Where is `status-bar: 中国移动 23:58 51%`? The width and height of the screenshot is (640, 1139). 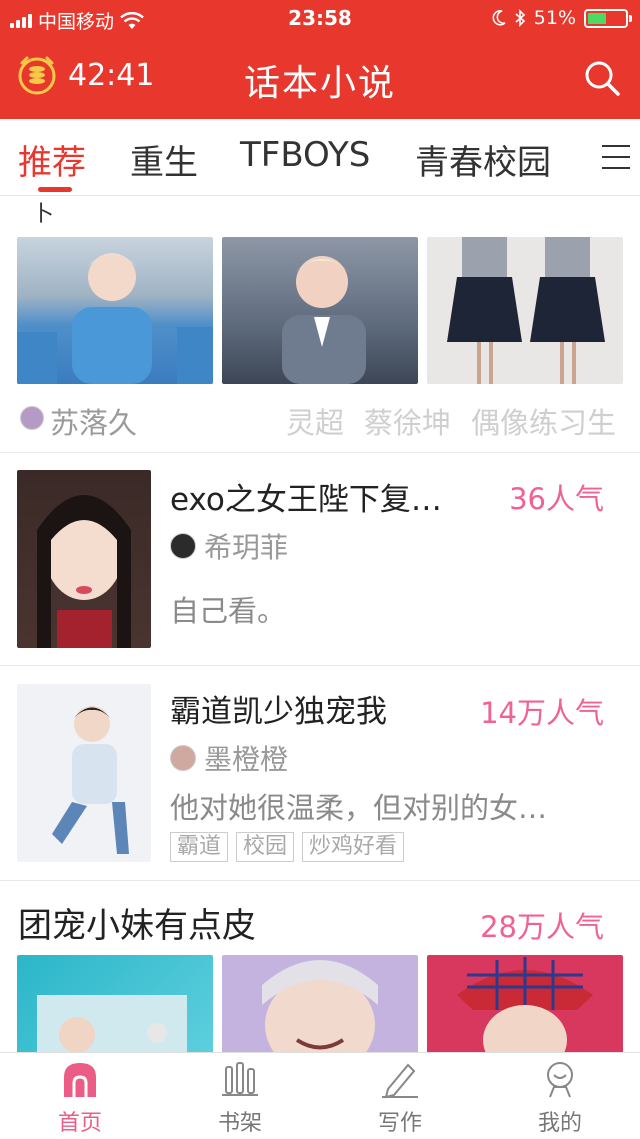
status-bar: 中国移动 23:58 51% is located at coordinates (320, 18).